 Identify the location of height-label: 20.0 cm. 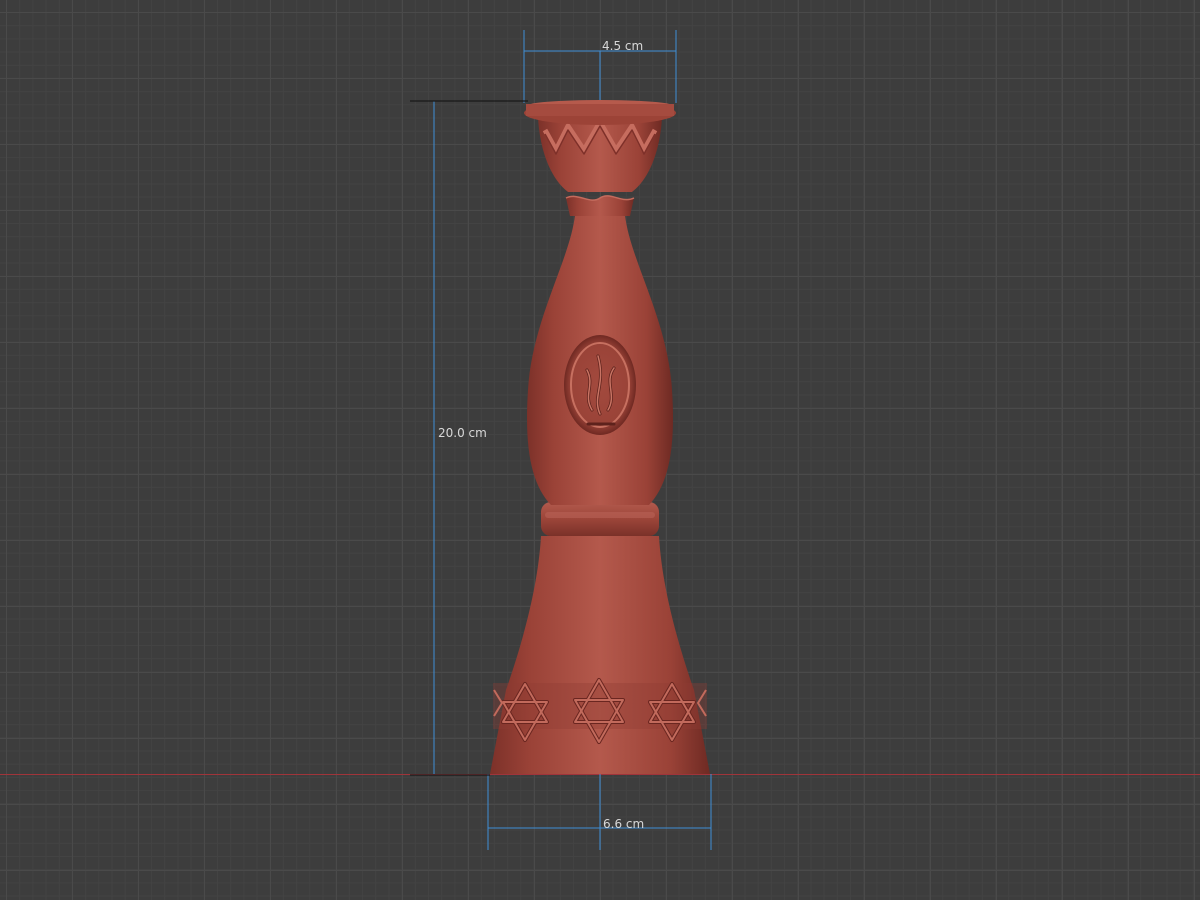
(462, 433).